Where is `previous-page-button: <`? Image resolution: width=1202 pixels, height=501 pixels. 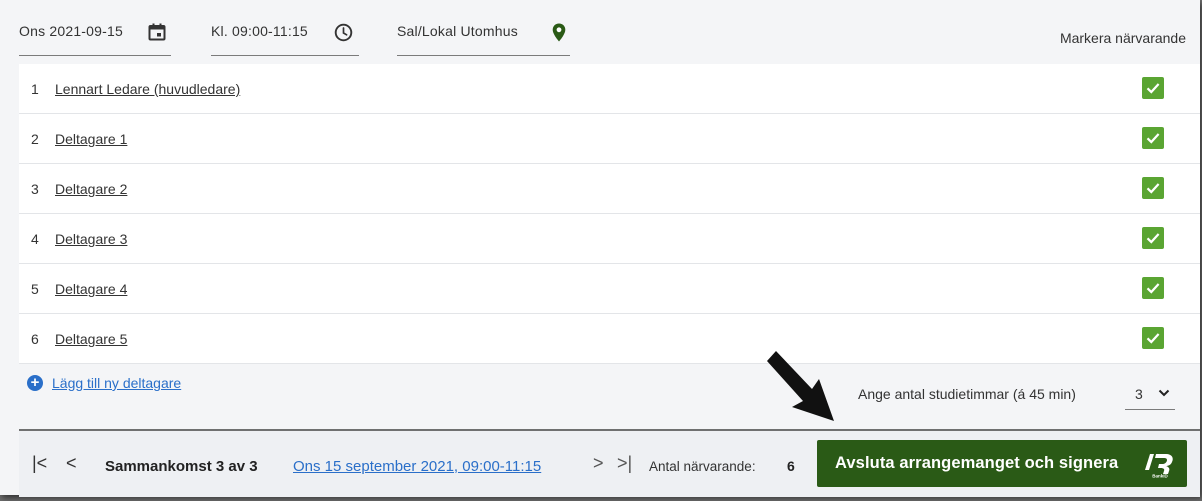
previous-page-button: < is located at coordinates (71, 463).